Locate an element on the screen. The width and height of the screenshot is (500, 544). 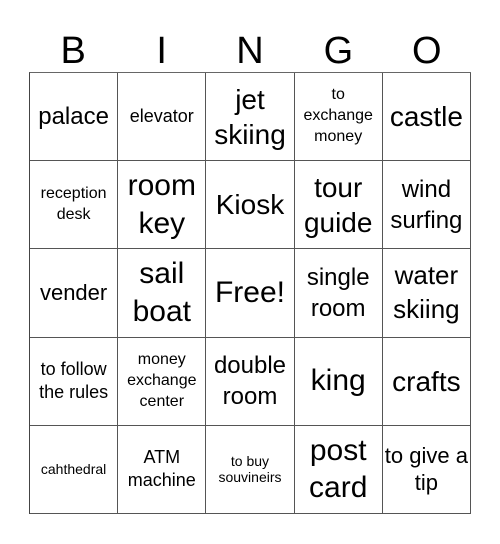
bingo-cell: room key is located at coordinates (162, 205).